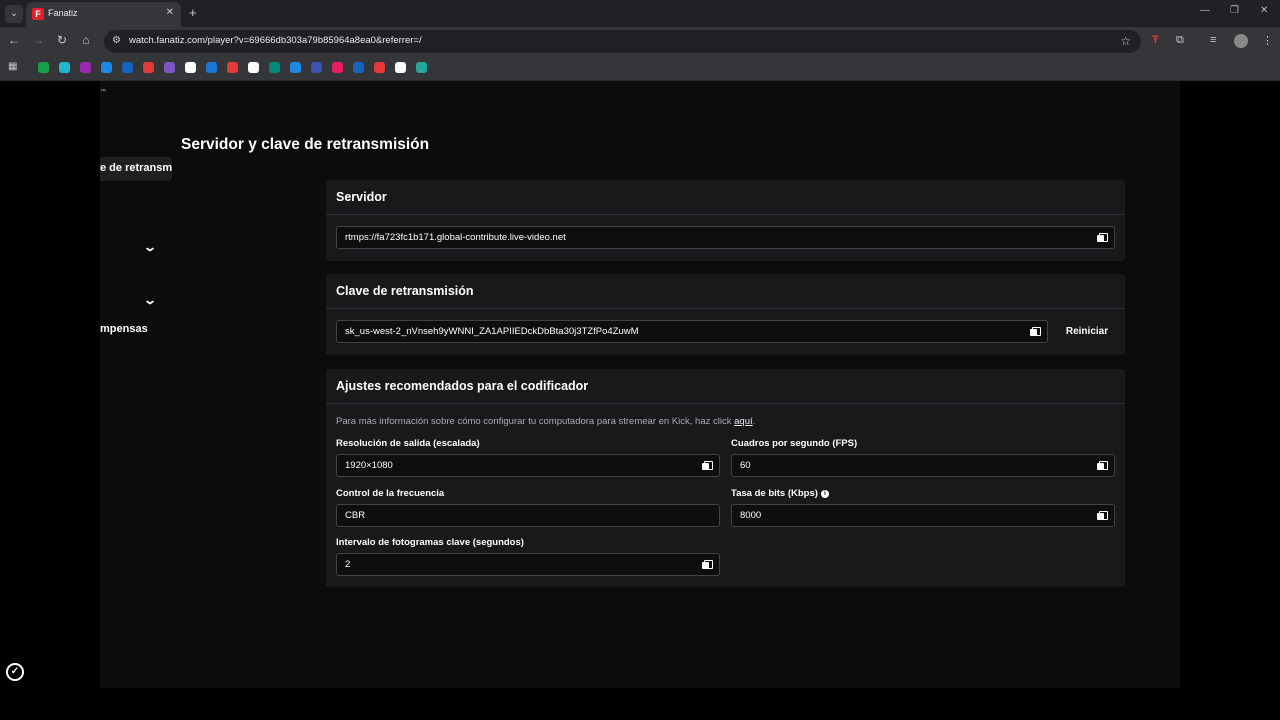 The height and width of the screenshot is (720, 1280). Describe the element at coordinates (640, 13) in the screenshot. I see `browser-tabstrip: ⌄ F Fanatiz ✕ + — ❐ ✕` at that location.